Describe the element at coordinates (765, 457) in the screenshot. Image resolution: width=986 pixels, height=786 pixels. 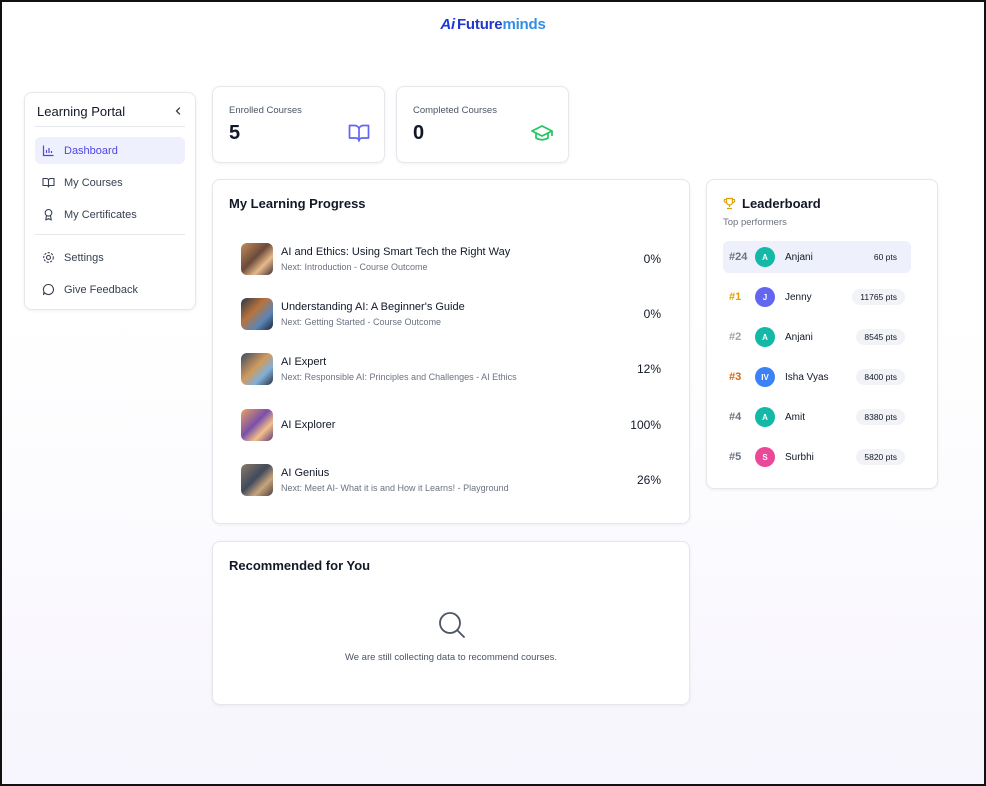
I see `avatar: S` at that location.